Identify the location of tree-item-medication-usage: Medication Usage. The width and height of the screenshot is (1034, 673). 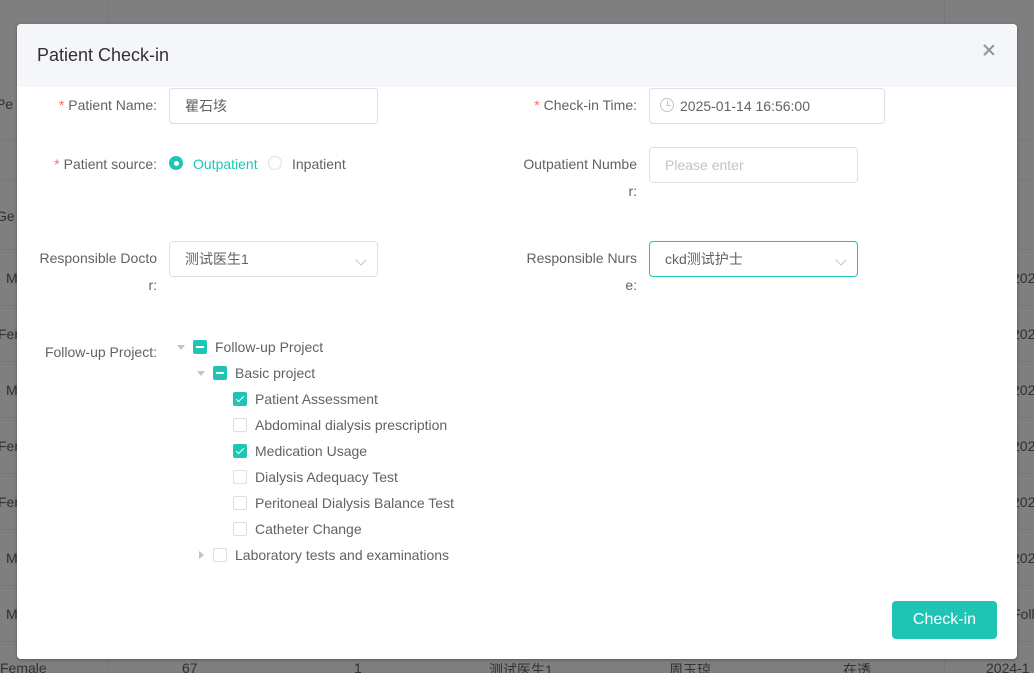
(367, 451).